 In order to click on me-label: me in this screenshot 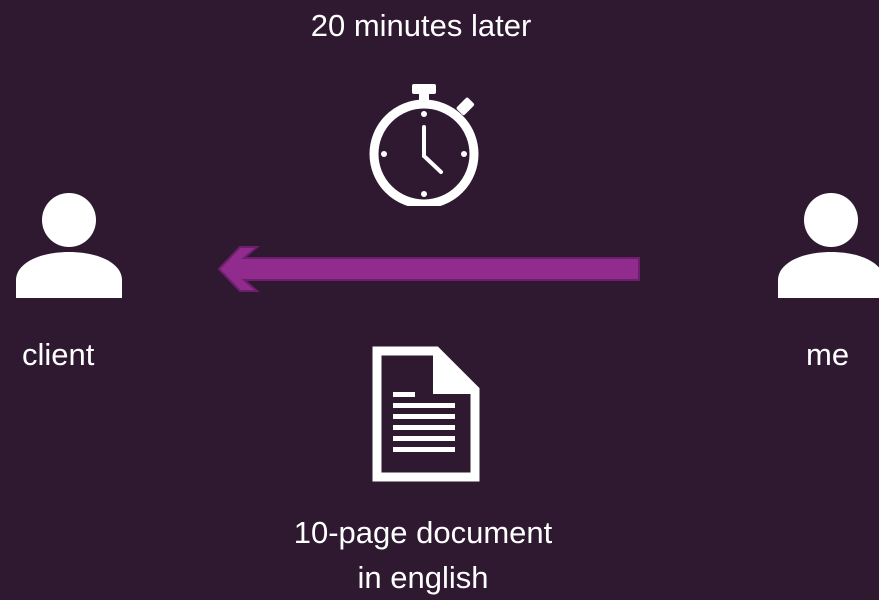, I will do `click(828, 354)`.